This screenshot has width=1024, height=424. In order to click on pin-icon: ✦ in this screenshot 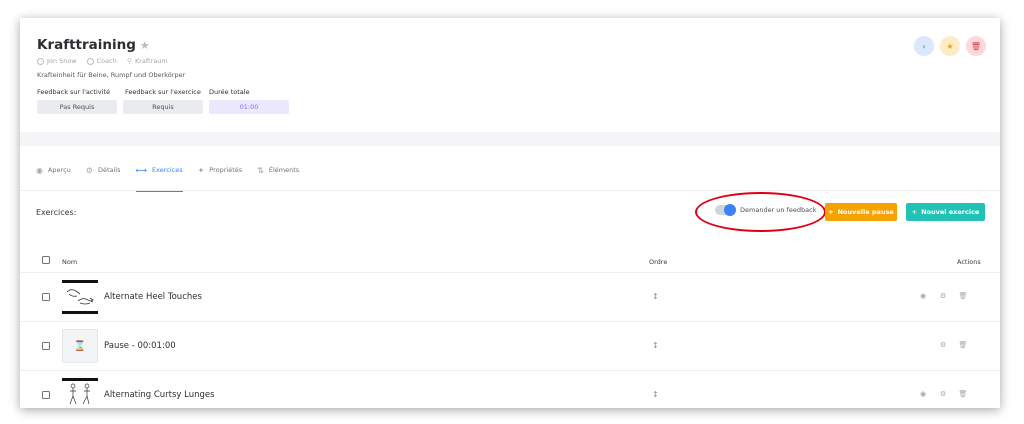, I will do `click(201, 170)`.